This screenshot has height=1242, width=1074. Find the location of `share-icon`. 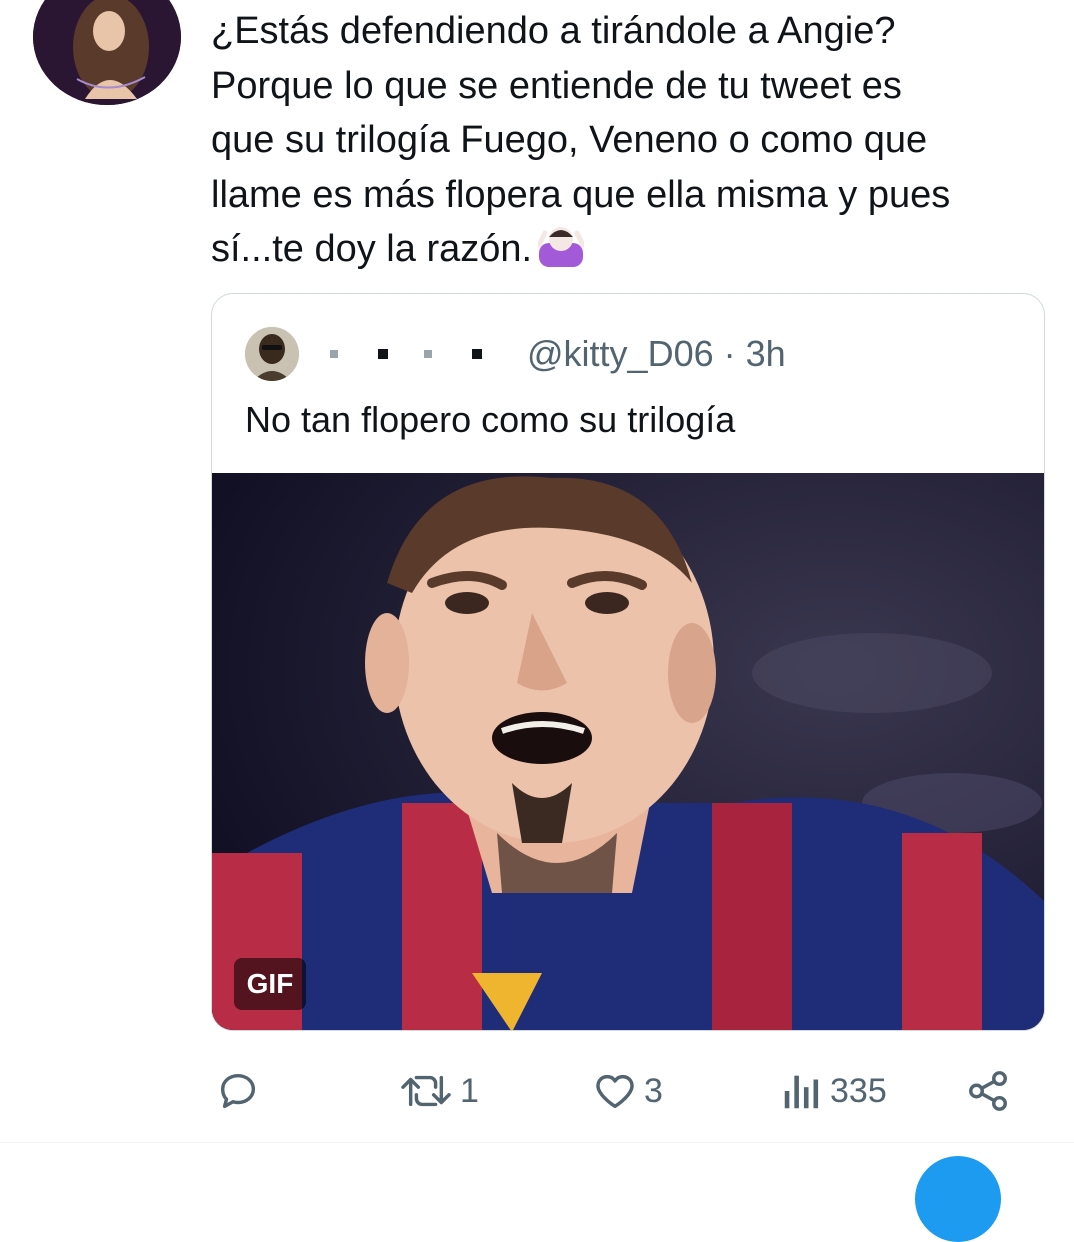

share-icon is located at coordinates (988, 1091).